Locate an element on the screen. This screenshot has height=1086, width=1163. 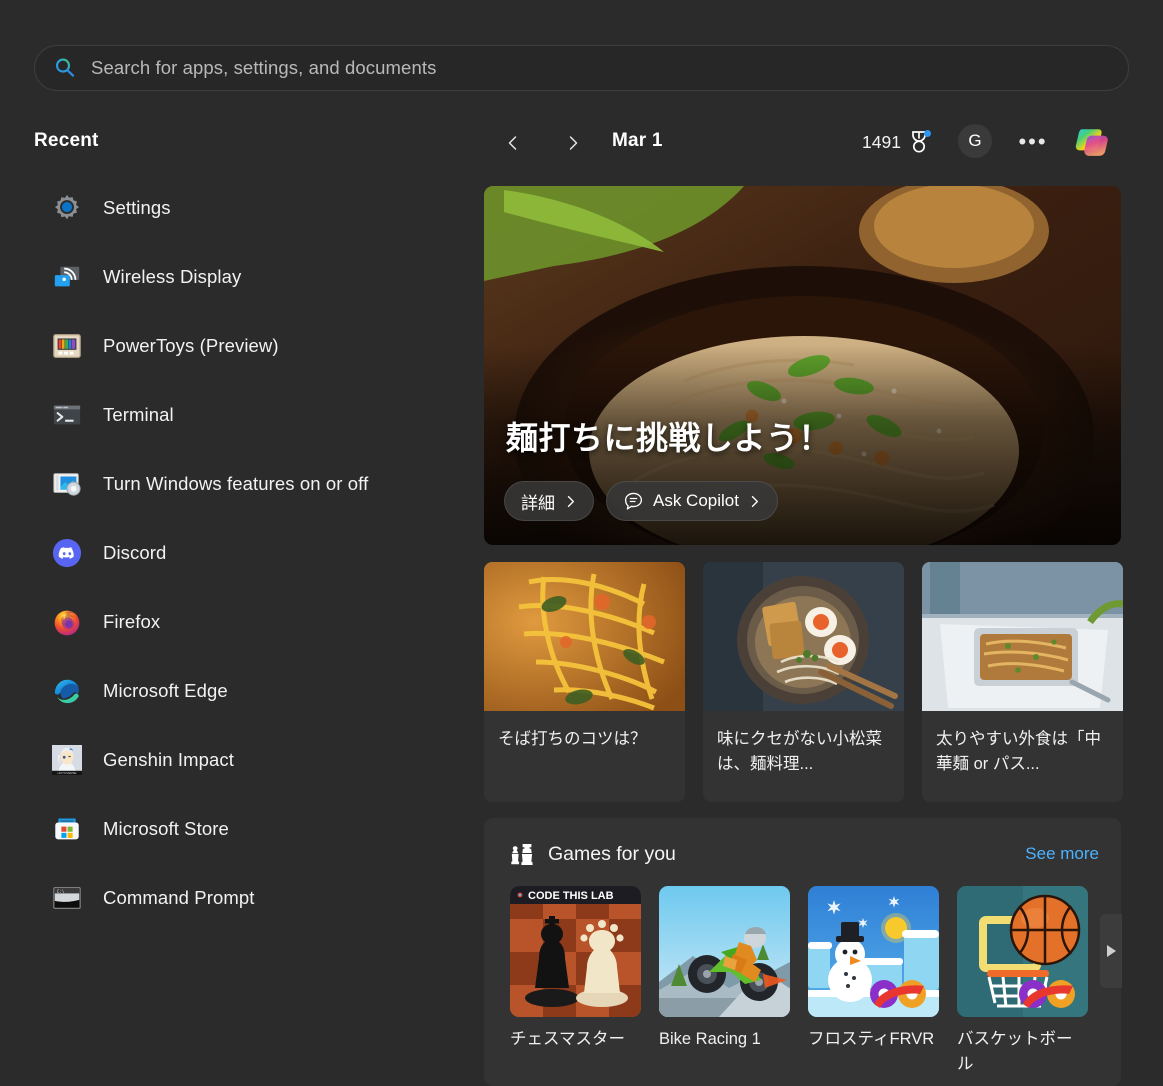
edge-icon is located at coordinates (67, 691).